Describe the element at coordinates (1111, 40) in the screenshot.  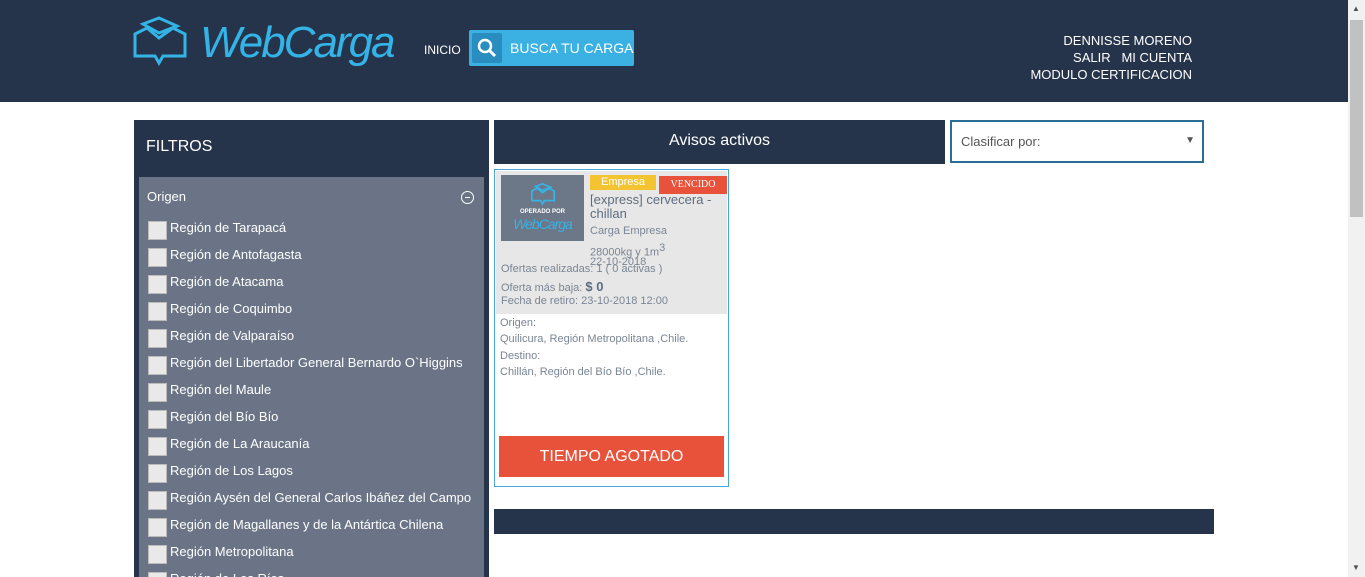
I see `user-name: DENNISSE MORENO` at that location.